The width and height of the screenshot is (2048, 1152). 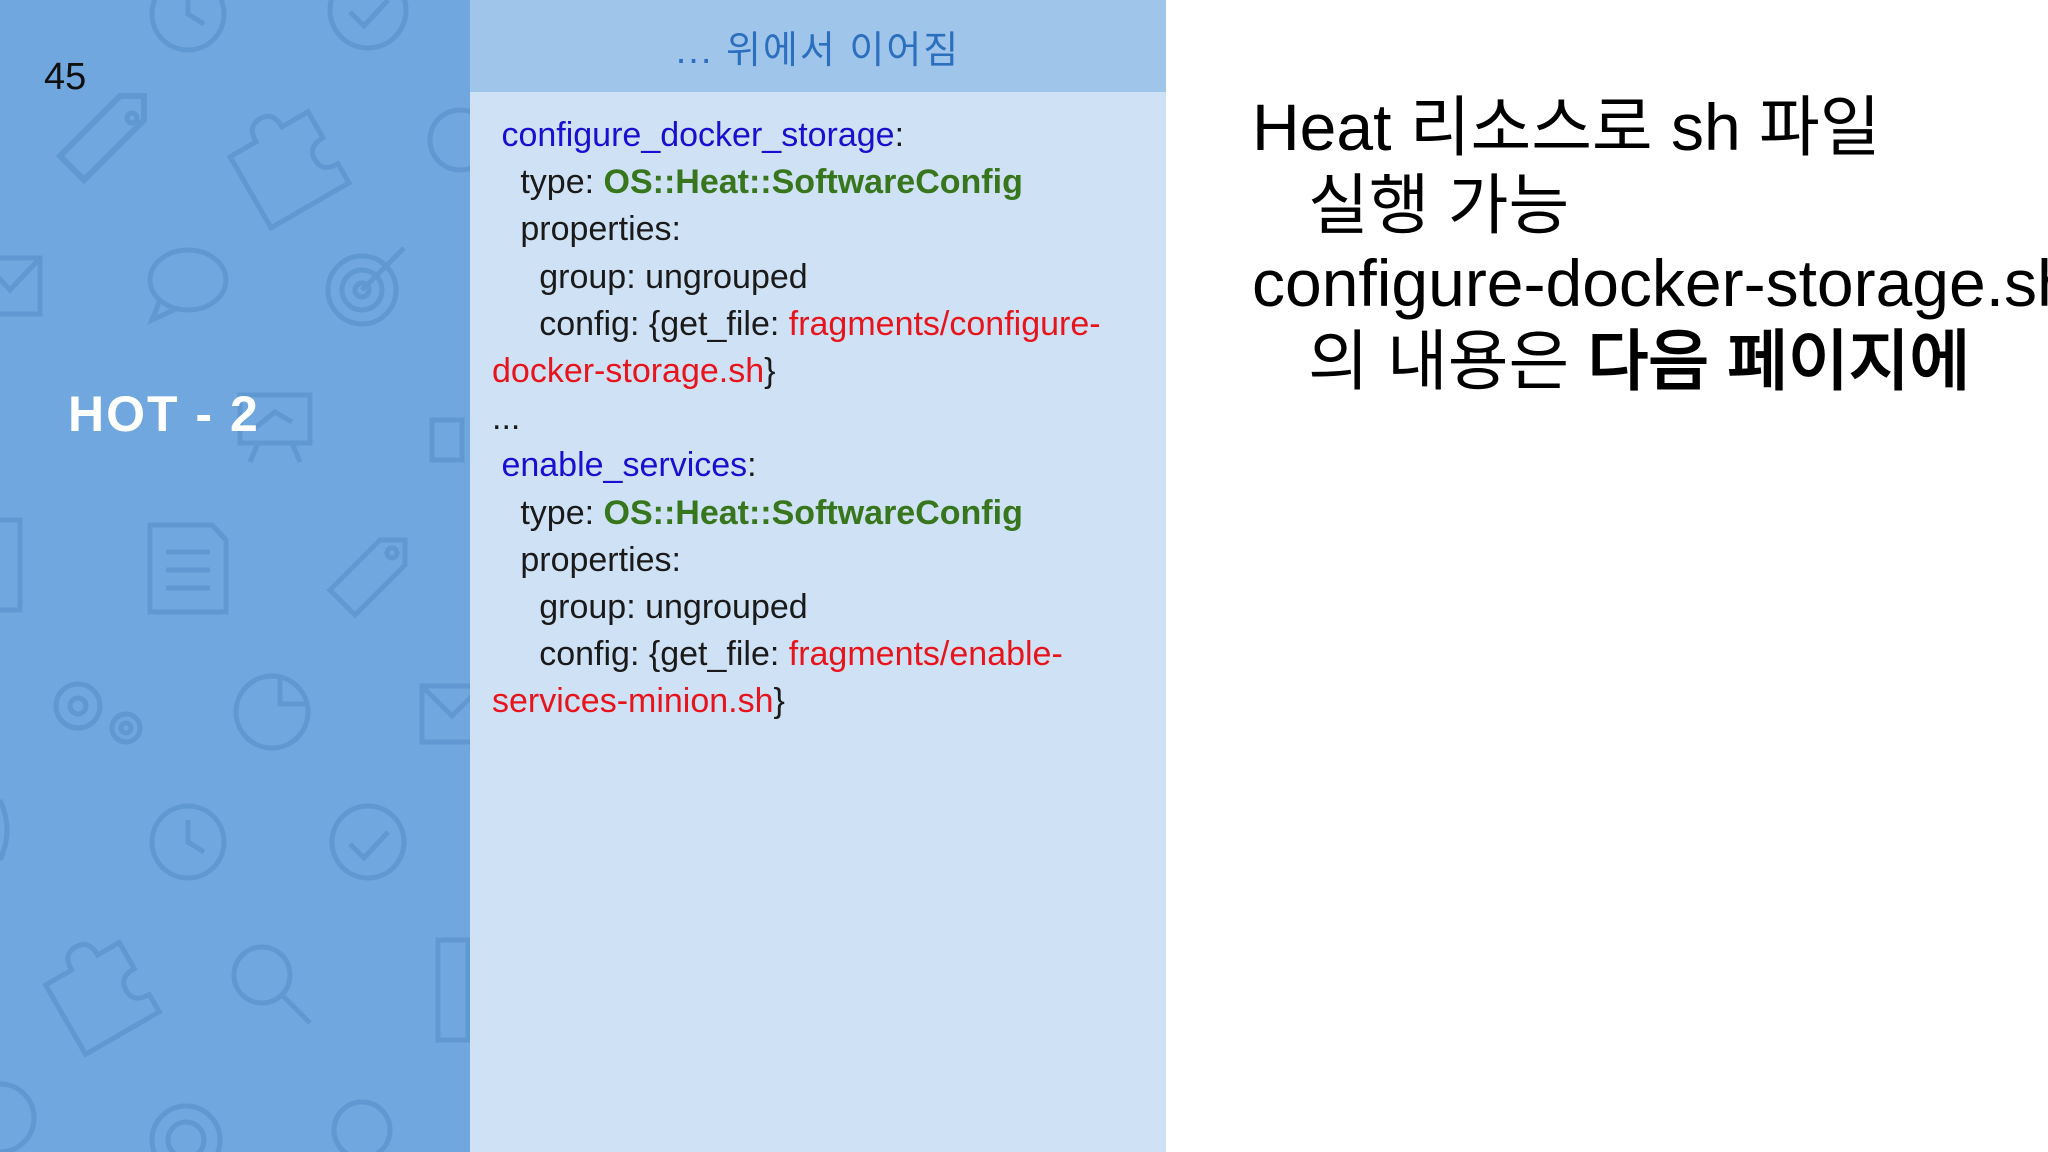 What do you see at coordinates (272, 712) in the screenshot?
I see `pie-chart-icon` at bounding box center [272, 712].